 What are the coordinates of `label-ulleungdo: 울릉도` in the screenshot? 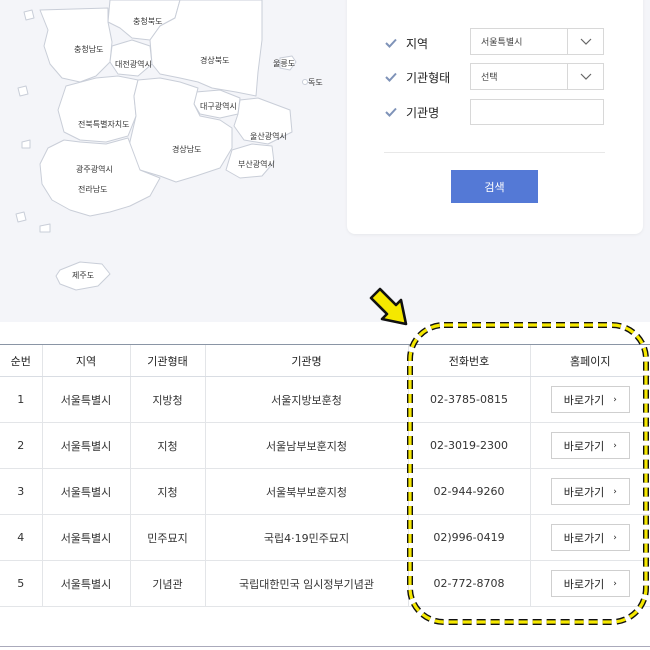 It's located at (284, 63).